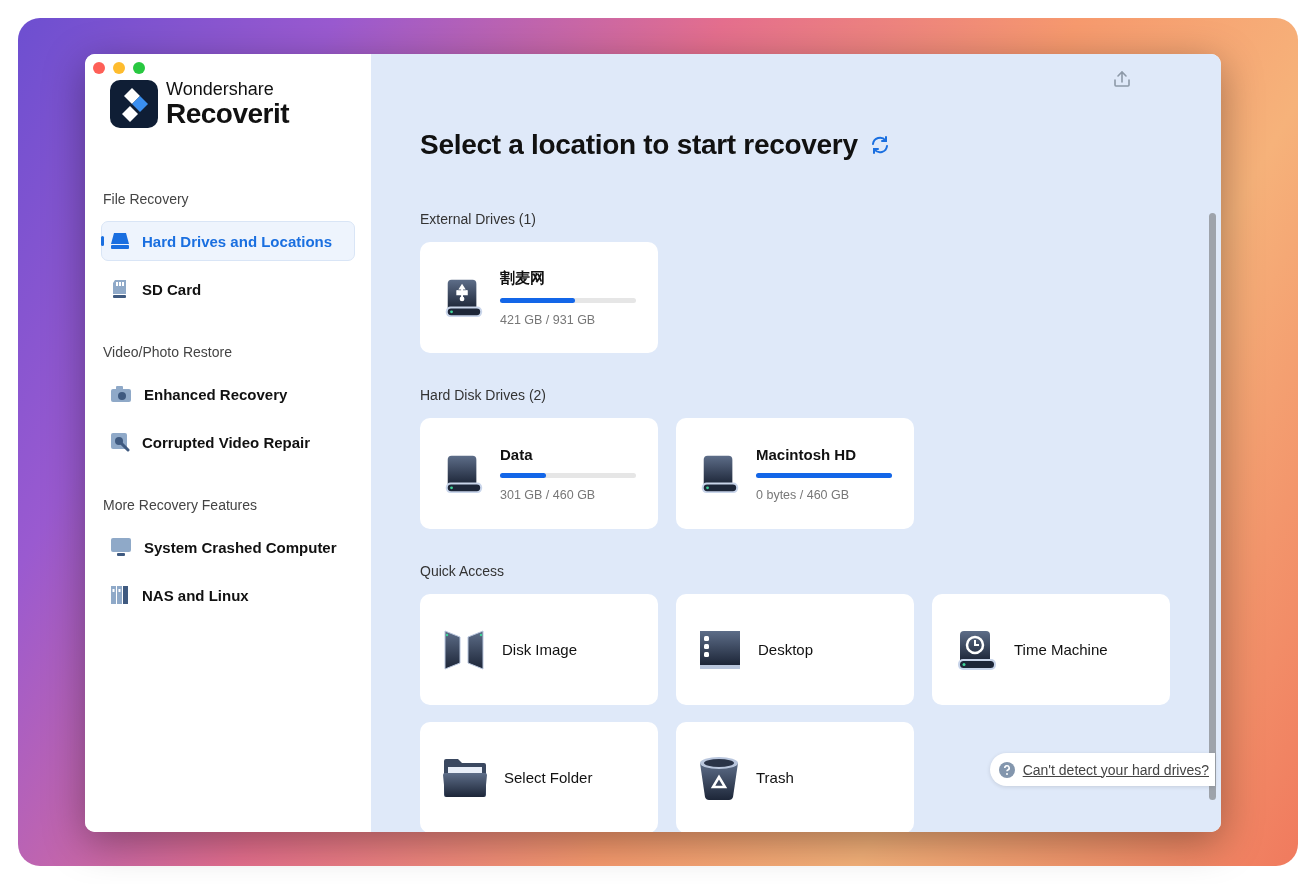 The width and height of the screenshot is (1316, 884). Describe the element at coordinates (639, 145) in the screenshot. I see `page-title: Select a location to start recovery` at that location.